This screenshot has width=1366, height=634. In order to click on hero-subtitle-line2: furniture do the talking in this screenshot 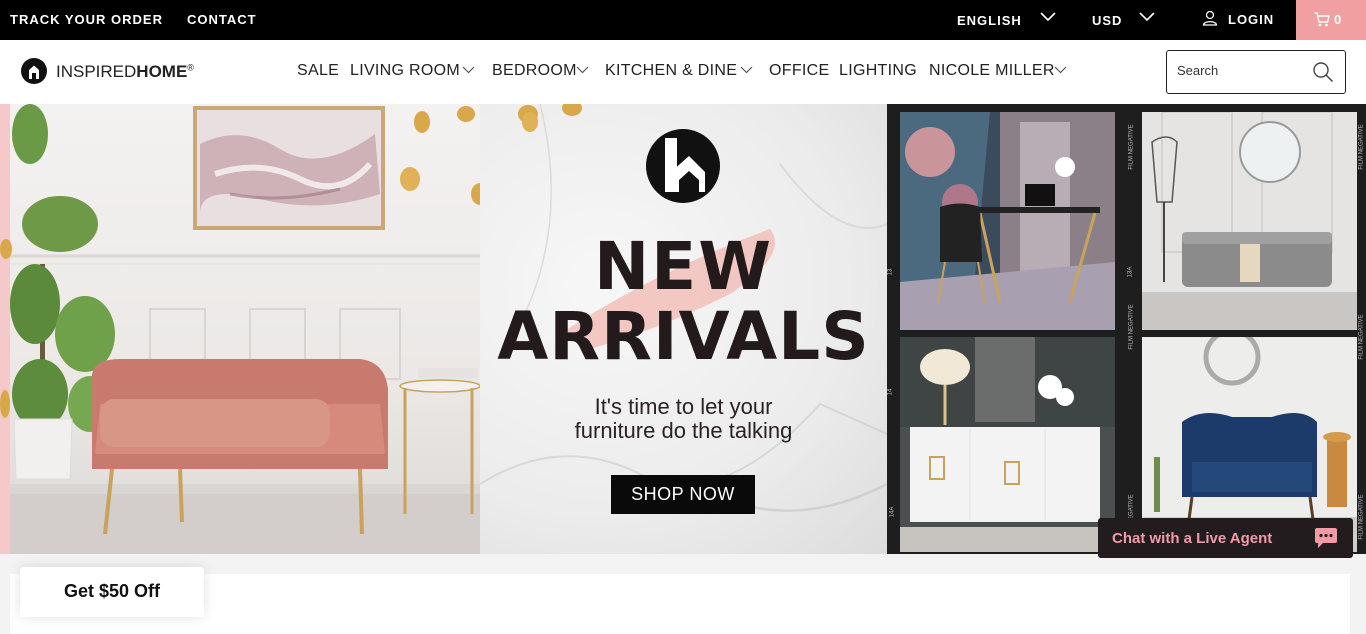, I will do `click(683, 430)`.